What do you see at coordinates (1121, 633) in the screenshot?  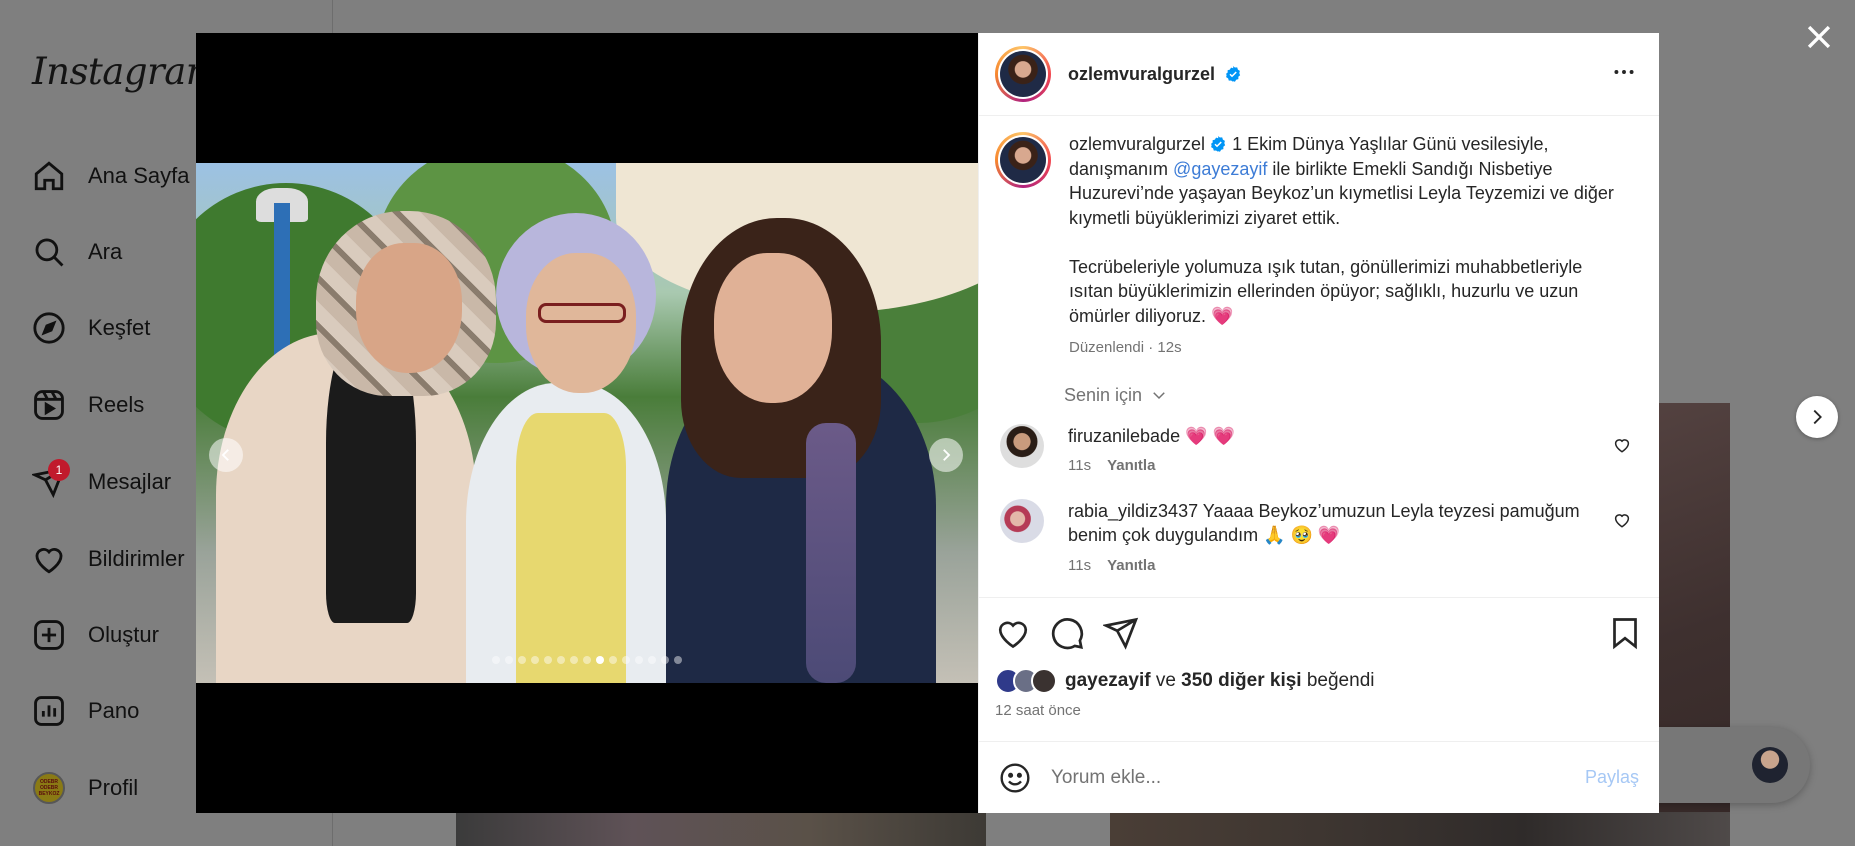 I see `share-icon` at bounding box center [1121, 633].